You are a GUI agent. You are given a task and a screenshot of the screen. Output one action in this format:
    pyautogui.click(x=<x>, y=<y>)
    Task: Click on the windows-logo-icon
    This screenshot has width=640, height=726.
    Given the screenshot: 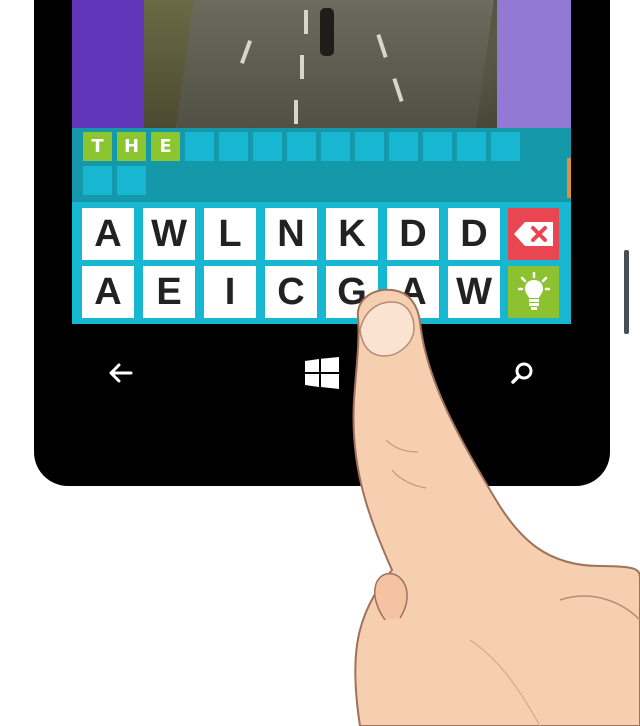 What is the action you would take?
    pyautogui.click(x=322, y=373)
    